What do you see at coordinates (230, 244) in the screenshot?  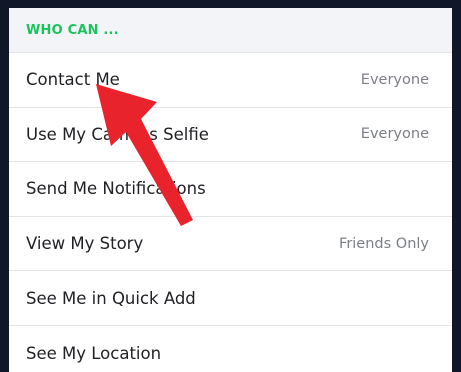 I see `setting-row-view-my-story: View My Story Friends Only` at bounding box center [230, 244].